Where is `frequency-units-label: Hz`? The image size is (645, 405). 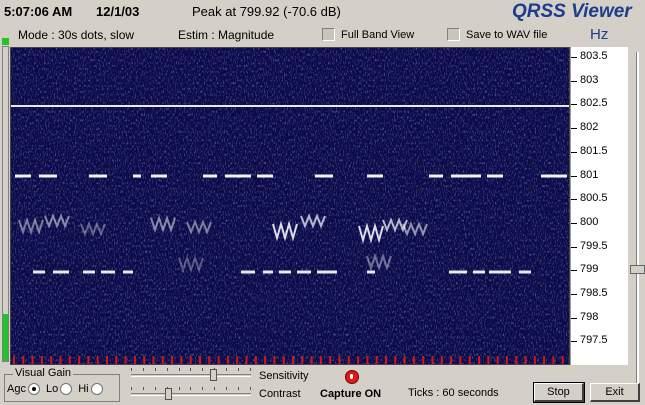 frequency-units-label: Hz is located at coordinates (599, 34).